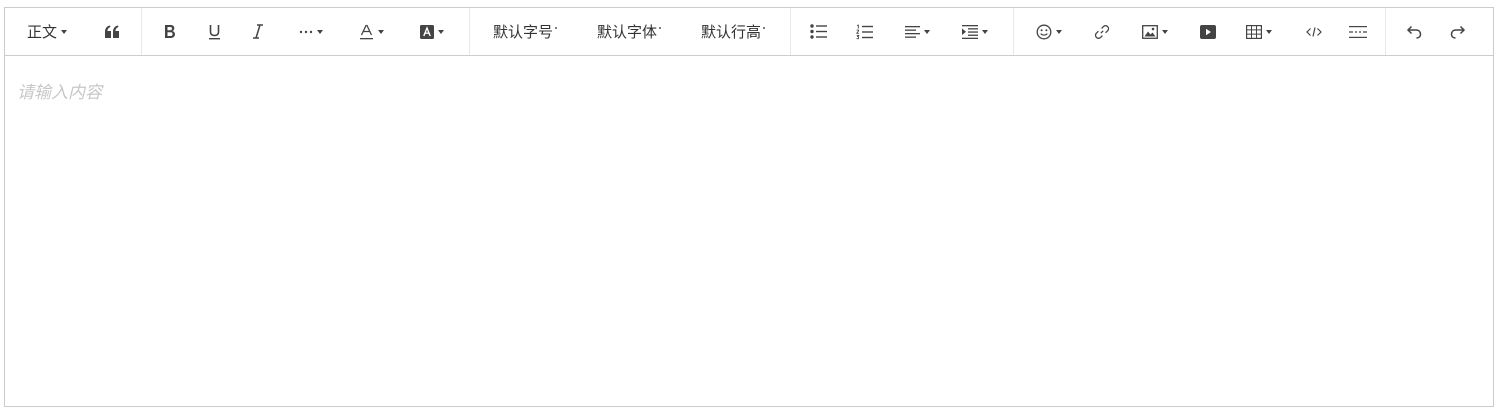 The width and height of the screenshot is (1500, 414). I want to click on numbered-list-icon, so click(864, 31).